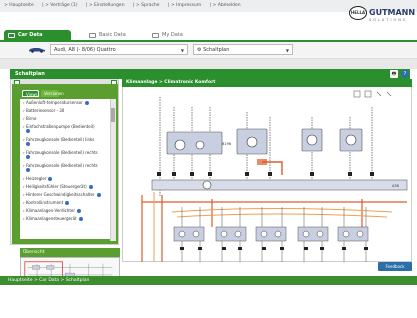 The height and width of the screenshot is (318, 417). What do you see at coordinates (45, 110) in the screenshot?
I see `list-item-label: Batteriesensor - 30` at bounding box center [45, 110].